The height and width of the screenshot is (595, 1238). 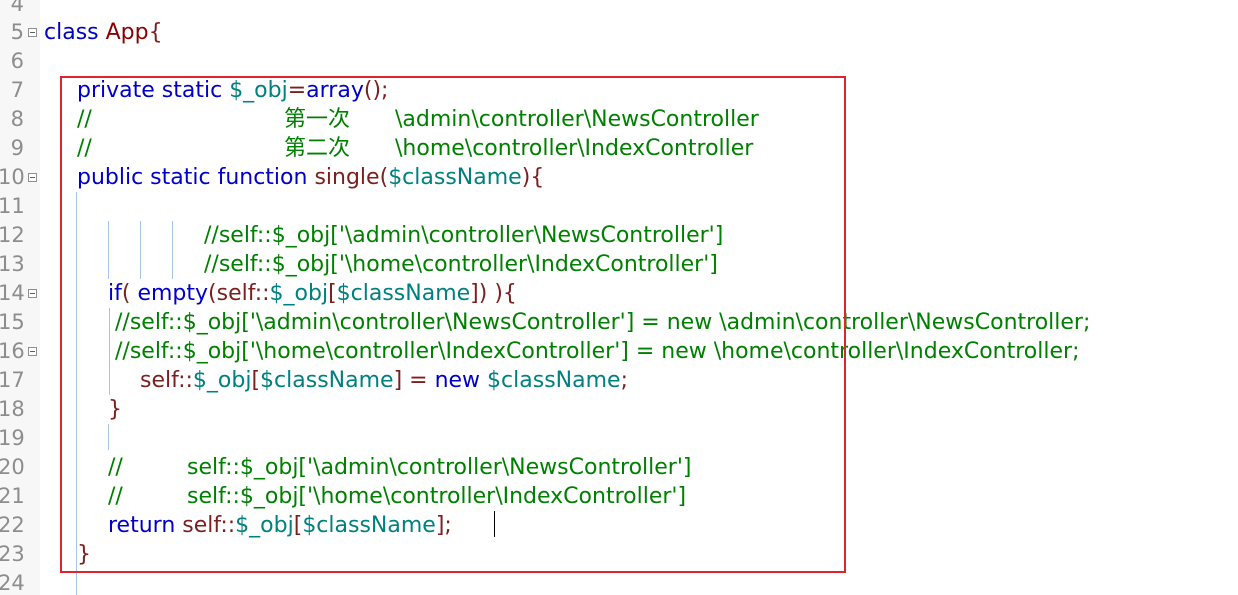 I want to click on code-line-5: 5 class App{, so click(x=619, y=32).